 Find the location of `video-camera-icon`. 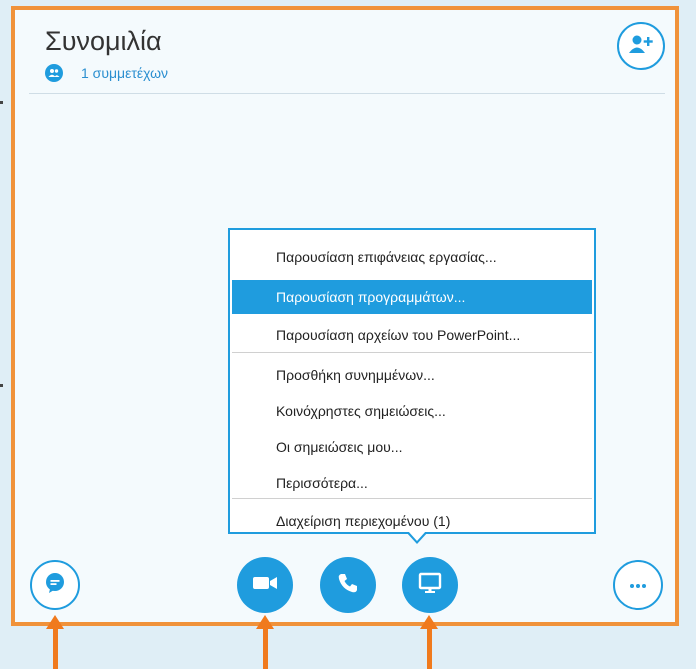

video-camera-icon is located at coordinates (265, 585).